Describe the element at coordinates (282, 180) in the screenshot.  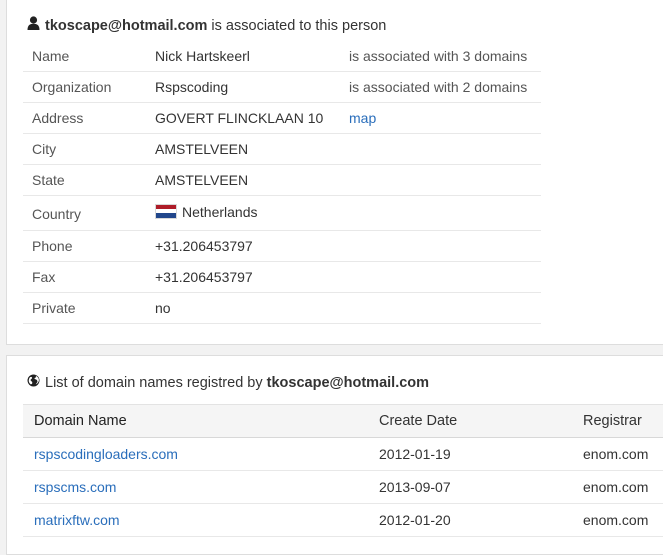
I see `info-row-state: State AMSTELVEEN` at that location.